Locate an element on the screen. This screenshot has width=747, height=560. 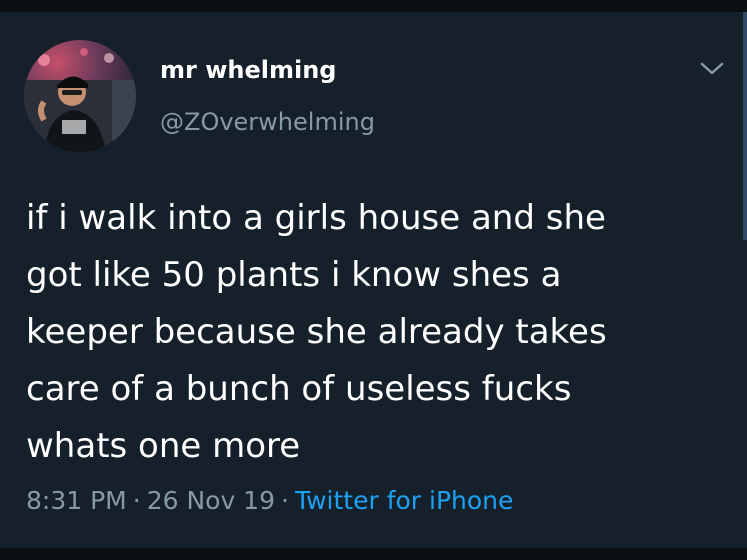
tweet-date: 26 Nov 19 is located at coordinates (211, 500).